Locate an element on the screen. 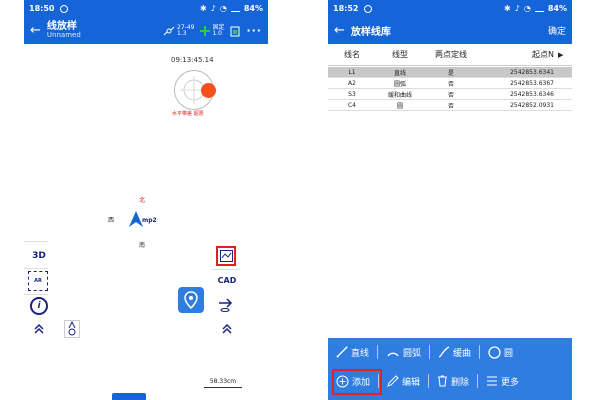 The height and width of the screenshot is (400, 600). add-circle-button: 圆 is located at coordinates (500, 352).